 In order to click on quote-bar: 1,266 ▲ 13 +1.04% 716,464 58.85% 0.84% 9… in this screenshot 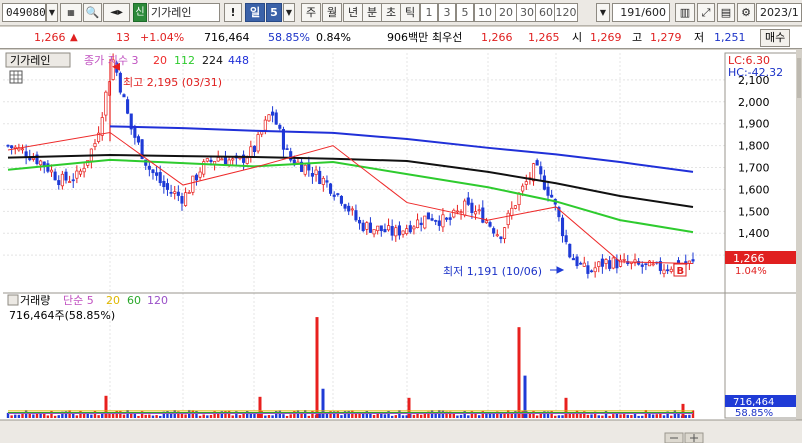, I will do `click(401, 38)`.